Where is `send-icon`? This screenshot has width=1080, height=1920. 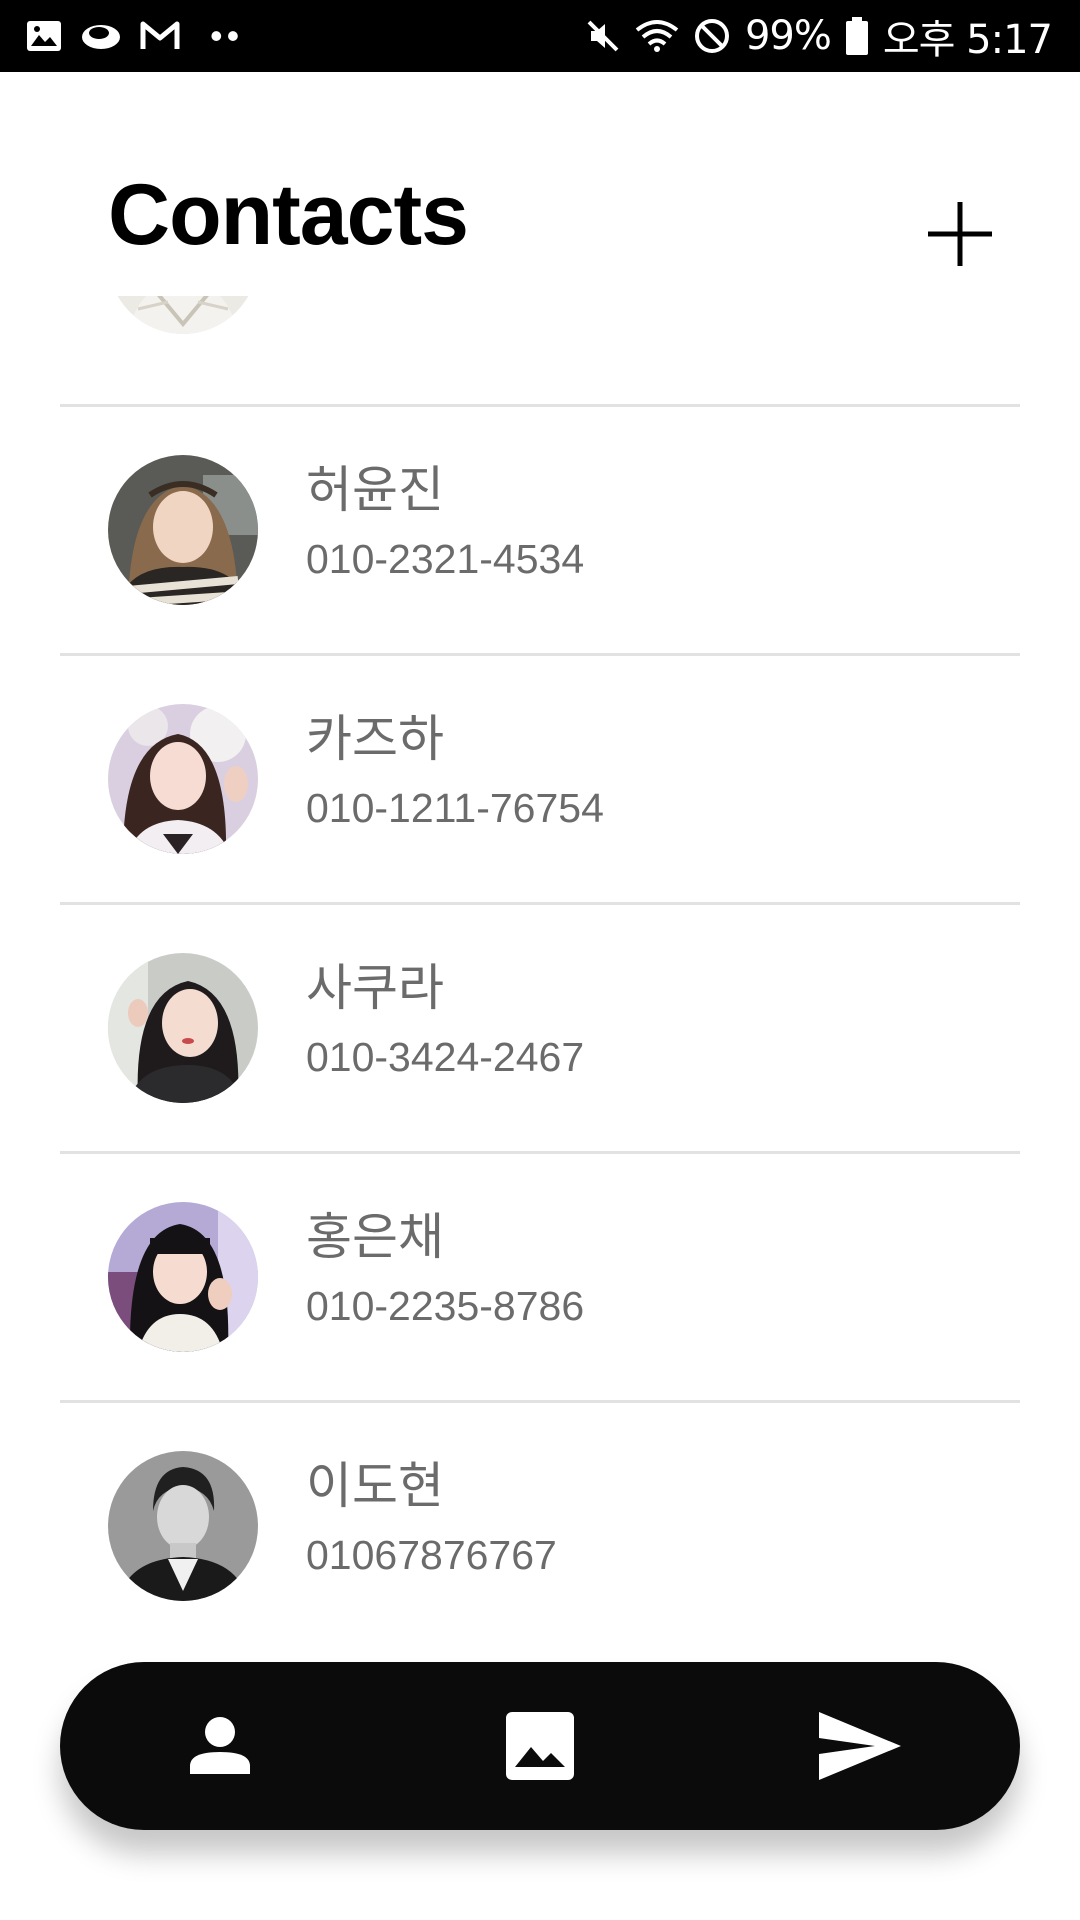 send-icon is located at coordinates (860, 1746).